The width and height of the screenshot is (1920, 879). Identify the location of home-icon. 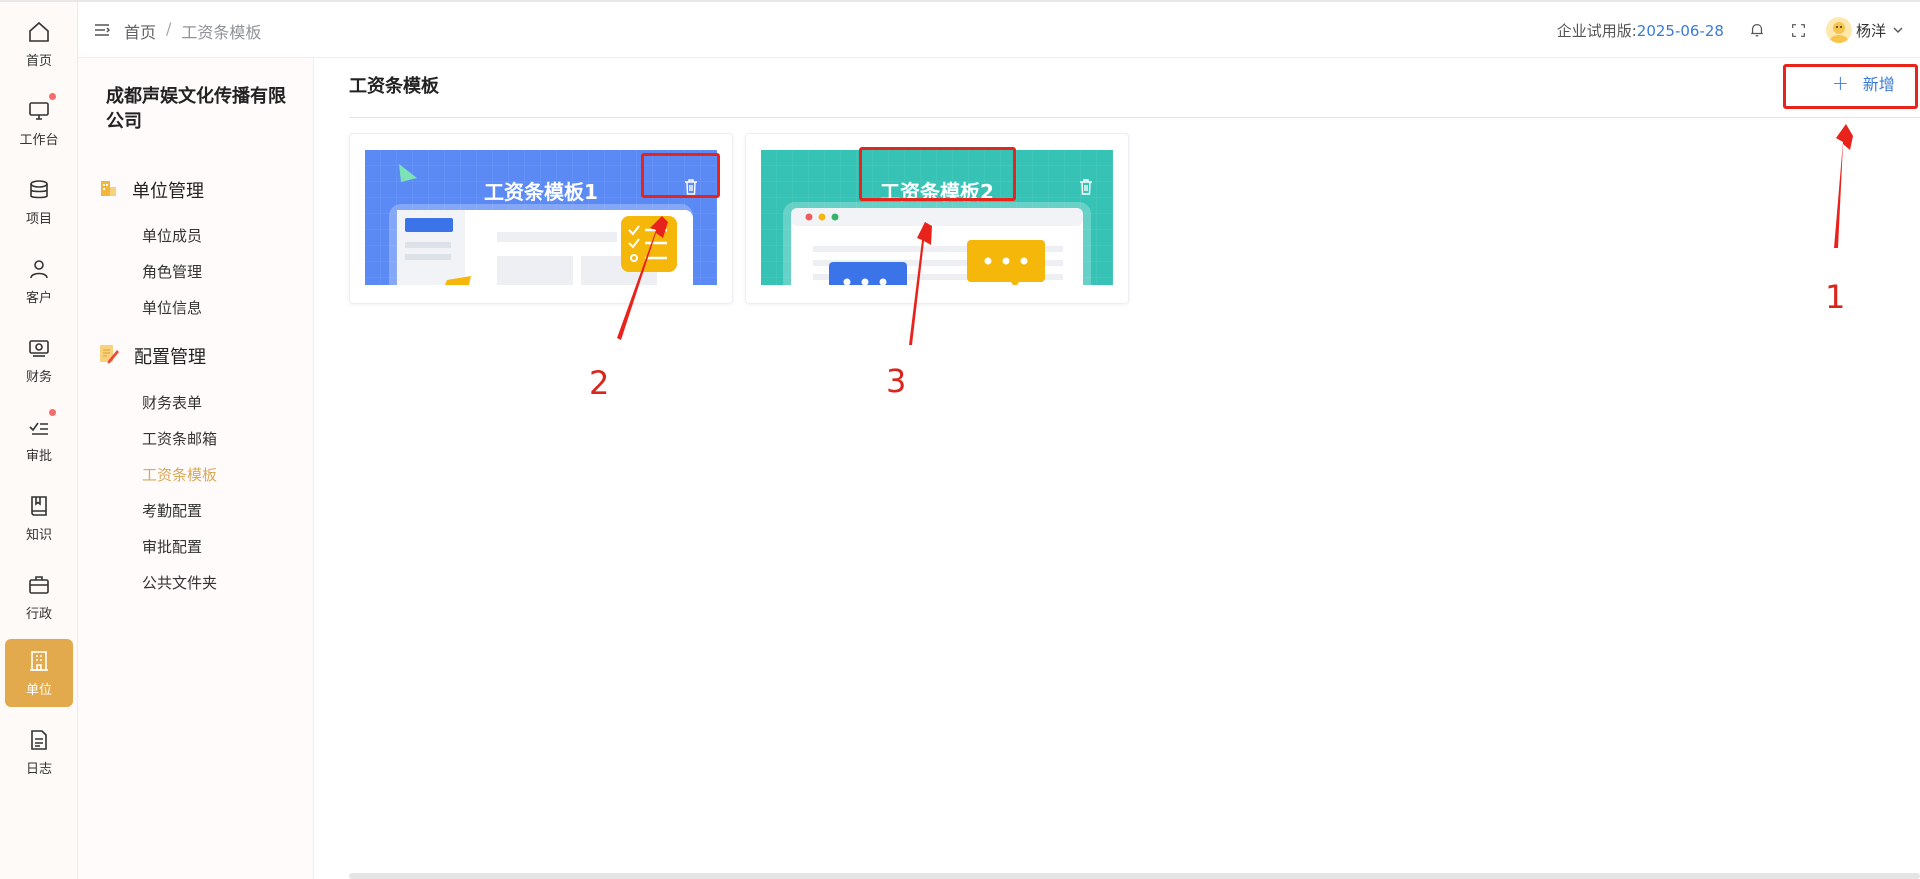
(39, 32).